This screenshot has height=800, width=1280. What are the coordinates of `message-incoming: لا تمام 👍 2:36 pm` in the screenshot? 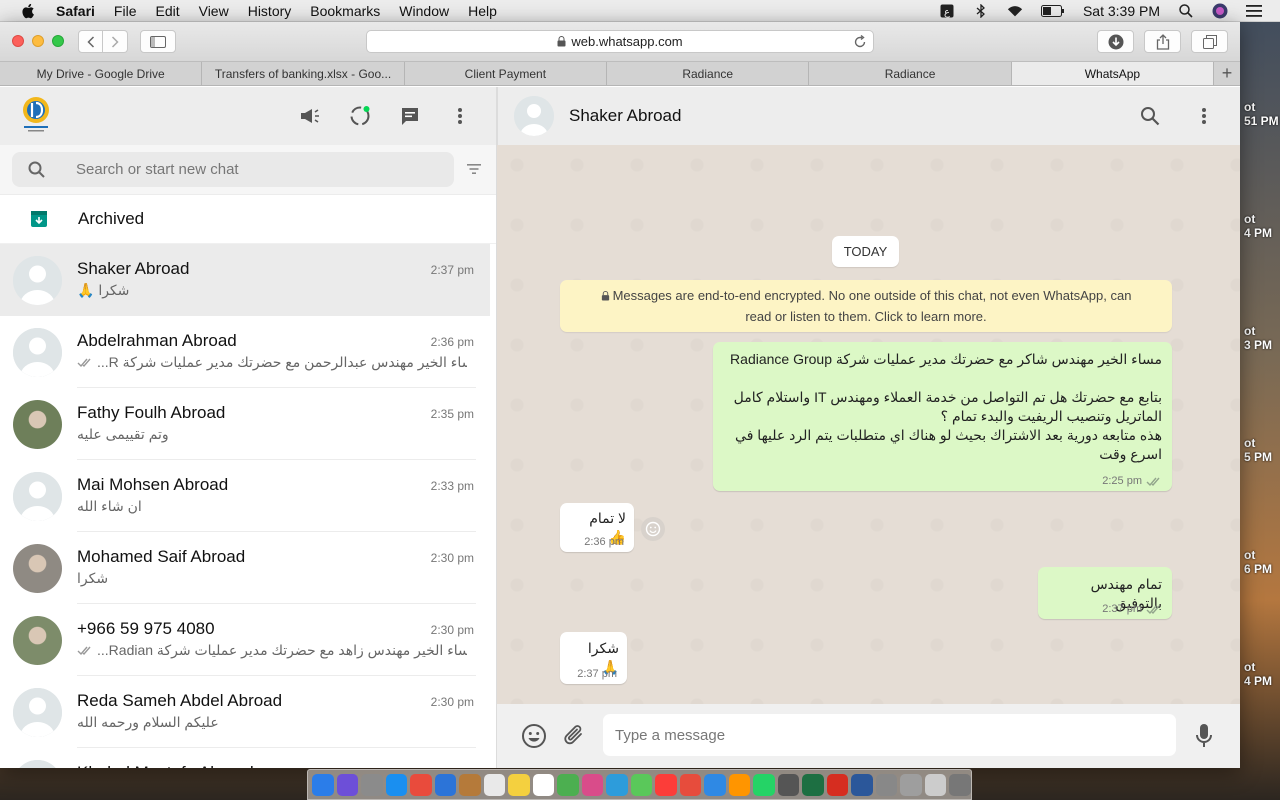 It's located at (597, 527).